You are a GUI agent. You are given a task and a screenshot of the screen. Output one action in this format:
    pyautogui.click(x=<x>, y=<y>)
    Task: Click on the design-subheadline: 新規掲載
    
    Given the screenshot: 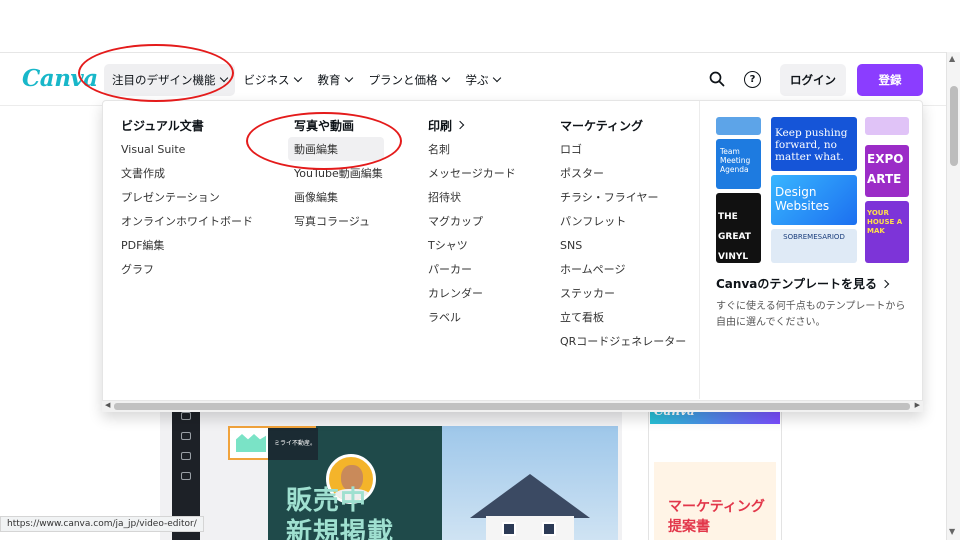 What is the action you would take?
    pyautogui.click(x=340, y=529)
    